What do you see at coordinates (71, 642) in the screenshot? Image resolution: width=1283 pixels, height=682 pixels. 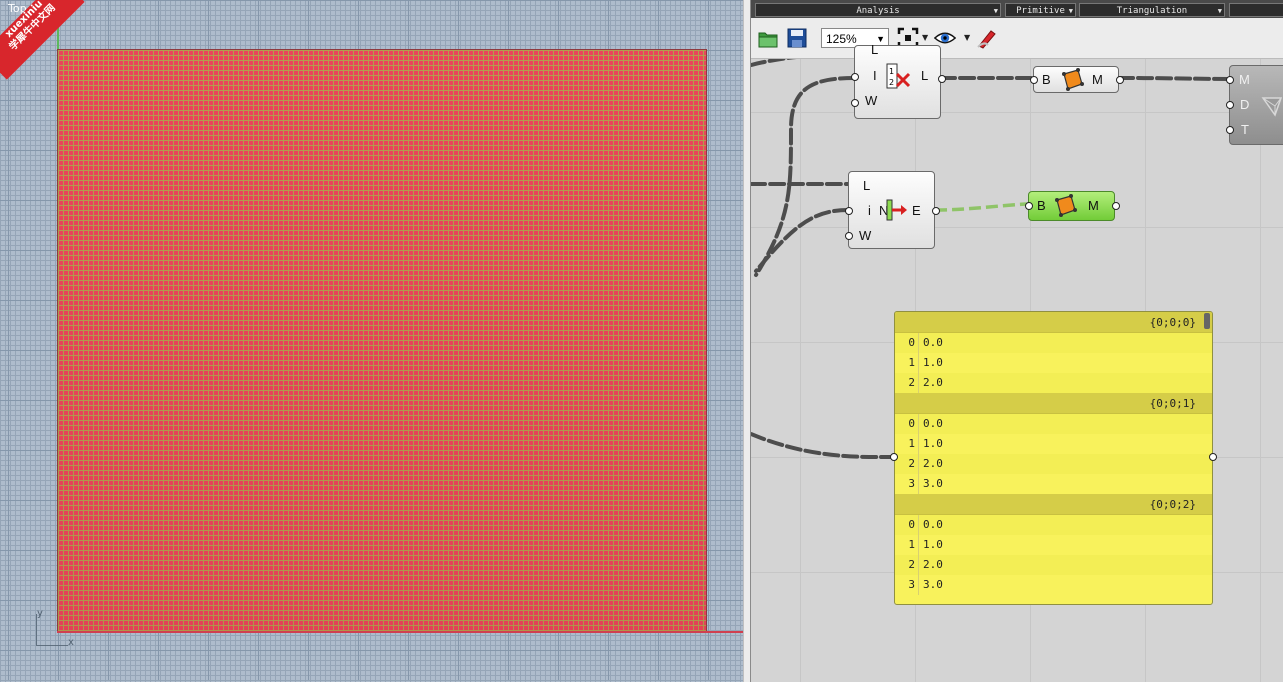 I see `axis-label-x: x` at bounding box center [71, 642].